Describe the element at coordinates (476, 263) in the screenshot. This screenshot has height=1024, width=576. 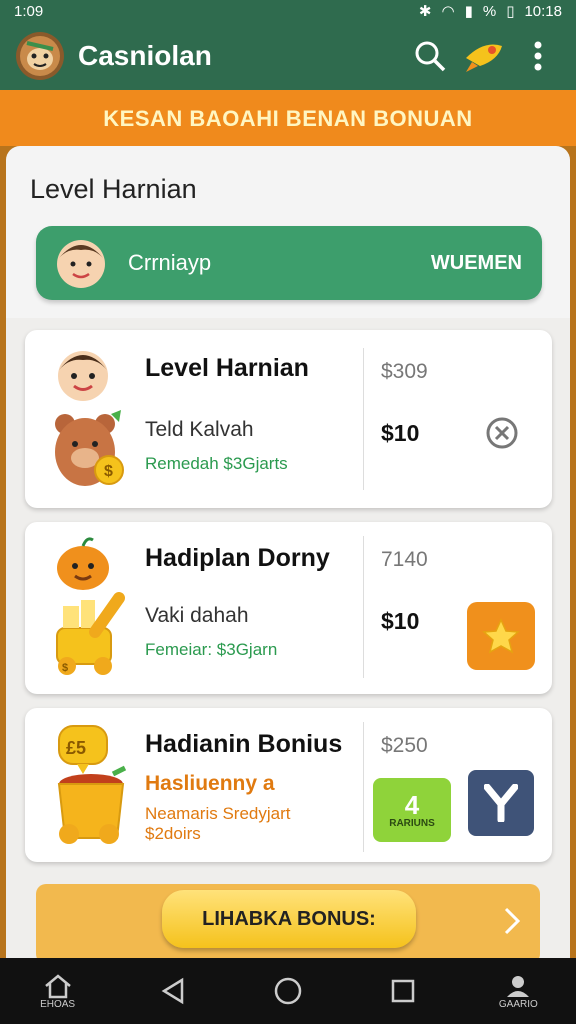
I see `user-tag: WUEMEN` at that location.